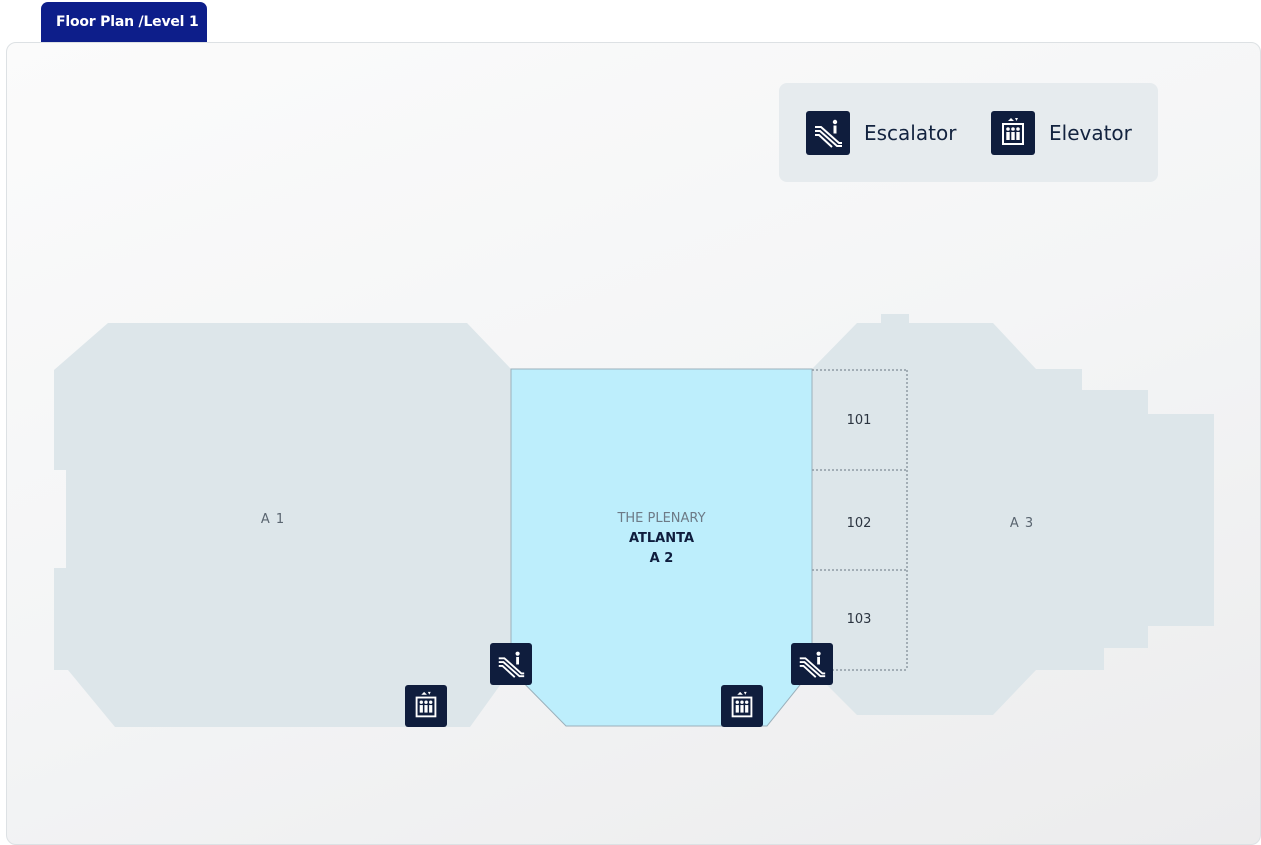  I want to click on room-101-label: 101, so click(859, 420).